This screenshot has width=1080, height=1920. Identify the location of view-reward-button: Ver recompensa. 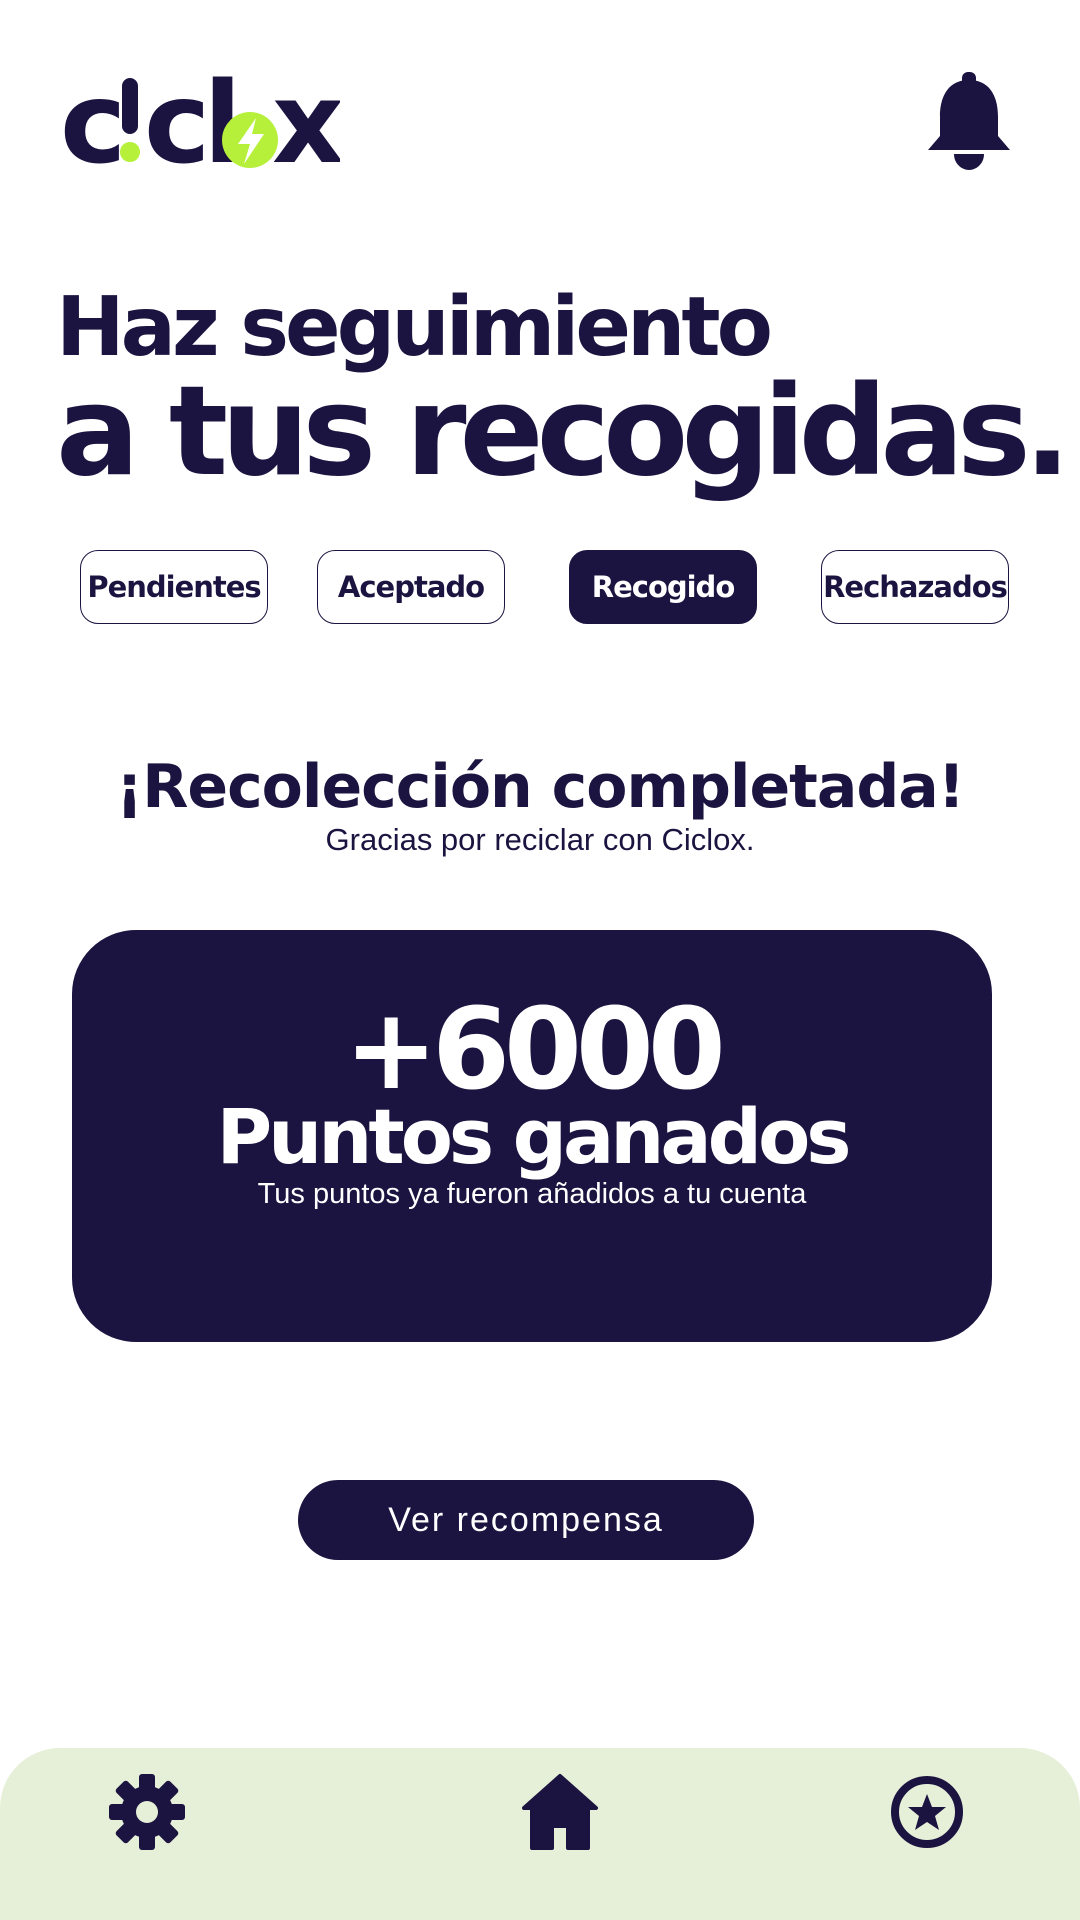
(526, 1520).